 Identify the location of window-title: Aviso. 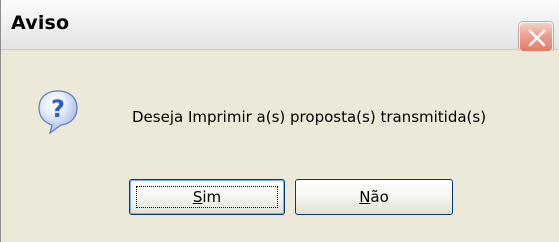
(40, 23).